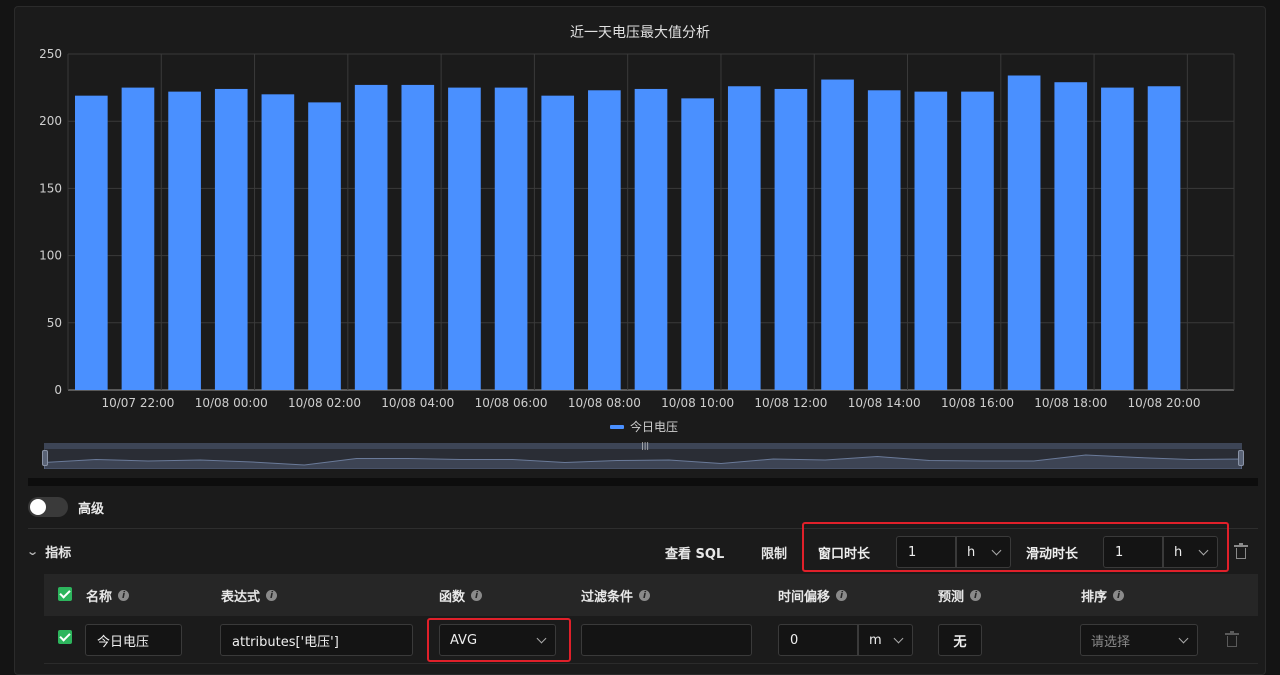 This screenshot has height=675, width=1280. What do you see at coordinates (1070, 403) in the screenshot?
I see `x-tick-label: 10/08 18:00` at bounding box center [1070, 403].